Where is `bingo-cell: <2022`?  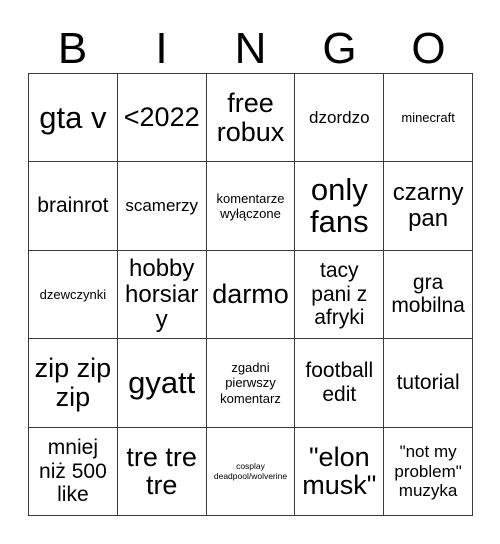 bingo-cell: <2022 is located at coordinates (162, 118).